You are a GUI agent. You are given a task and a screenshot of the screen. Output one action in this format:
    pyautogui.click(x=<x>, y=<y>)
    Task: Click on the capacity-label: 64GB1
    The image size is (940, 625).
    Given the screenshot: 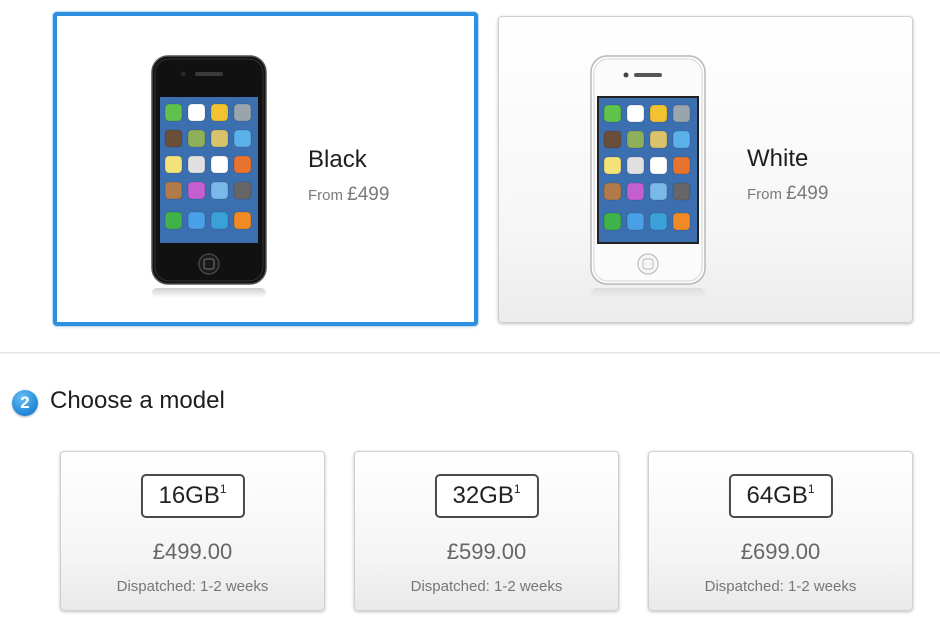 What is the action you would take?
    pyautogui.click(x=780, y=496)
    